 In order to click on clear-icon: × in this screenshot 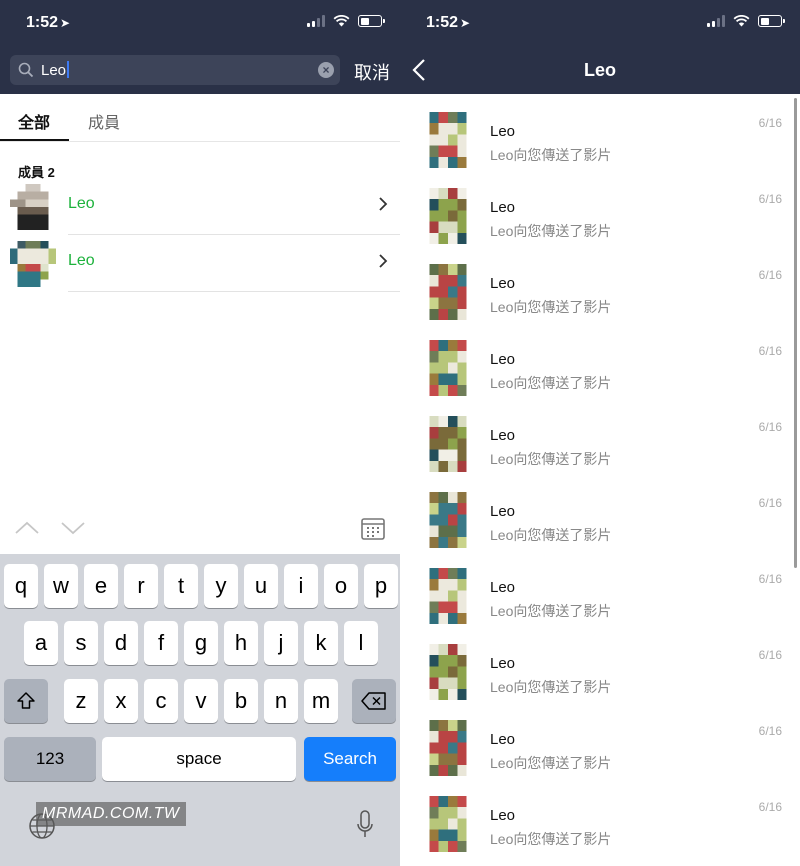, I will do `click(326, 70)`.